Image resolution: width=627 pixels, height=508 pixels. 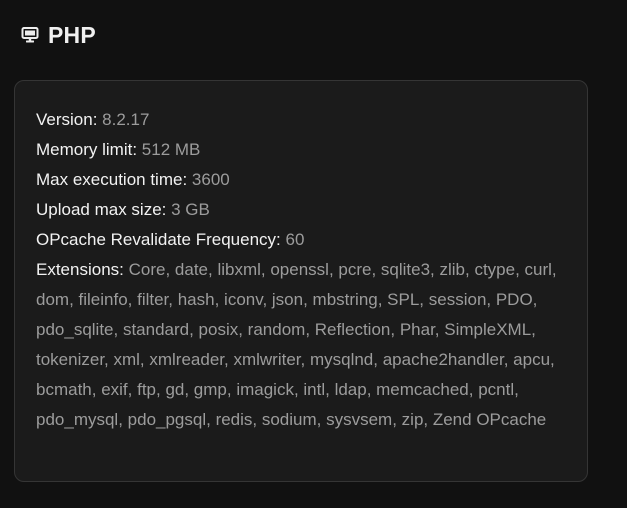 What do you see at coordinates (72, 34) in the screenshot?
I see `section-title: PHP` at bounding box center [72, 34].